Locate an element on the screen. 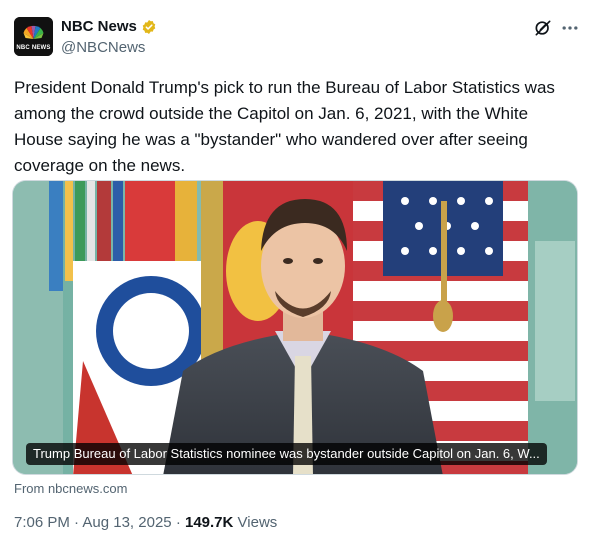  verified-badge-icon is located at coordinates (149, 27).